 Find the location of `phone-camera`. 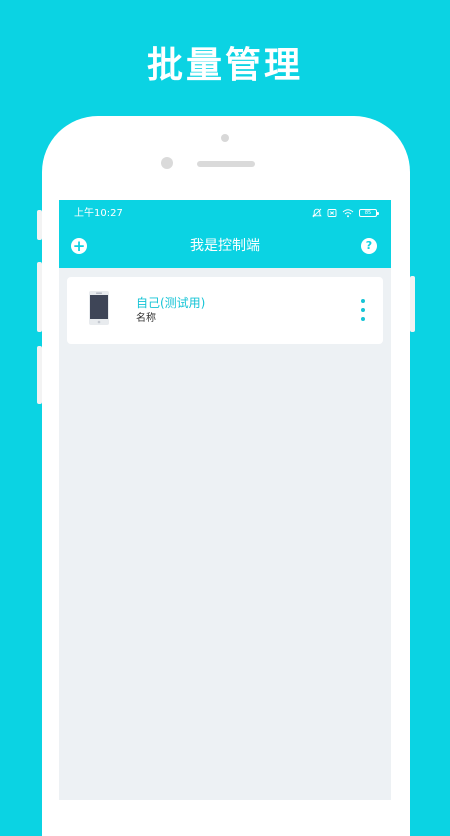

phone-camera is located at coordinates (225, 138).